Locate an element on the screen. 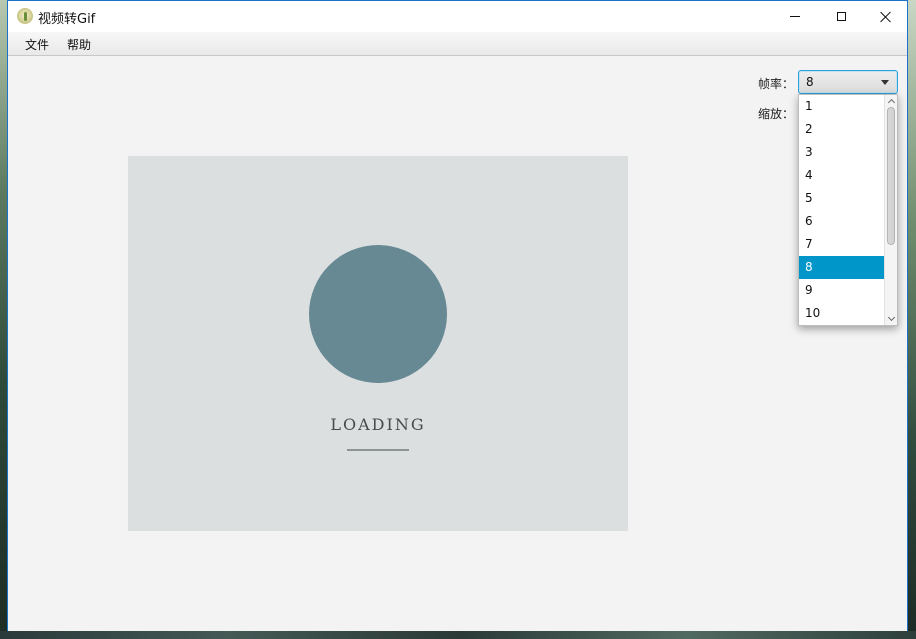 This screenshot has height=639, width=916. scroll-down-button is located at coordinates (891, 319).